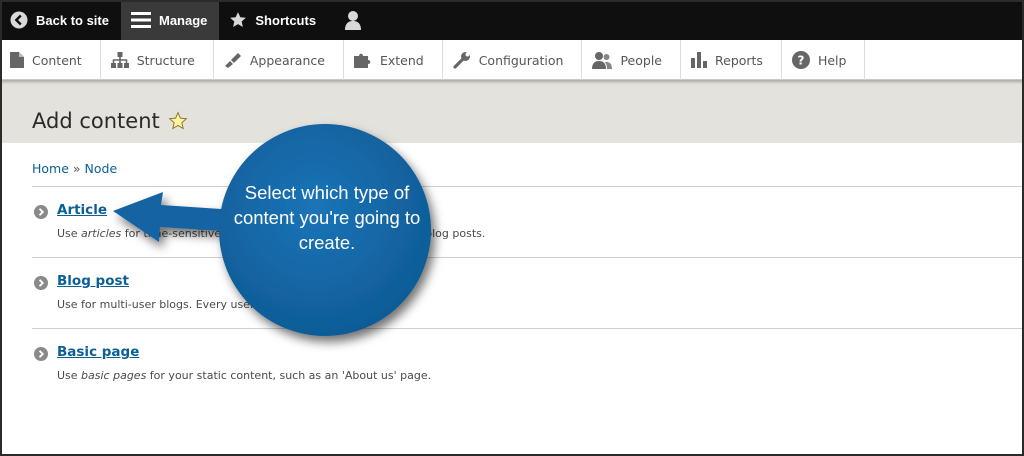 The image size is (1024, 456). I want to click on page-title: Add content, so click(96, 121).